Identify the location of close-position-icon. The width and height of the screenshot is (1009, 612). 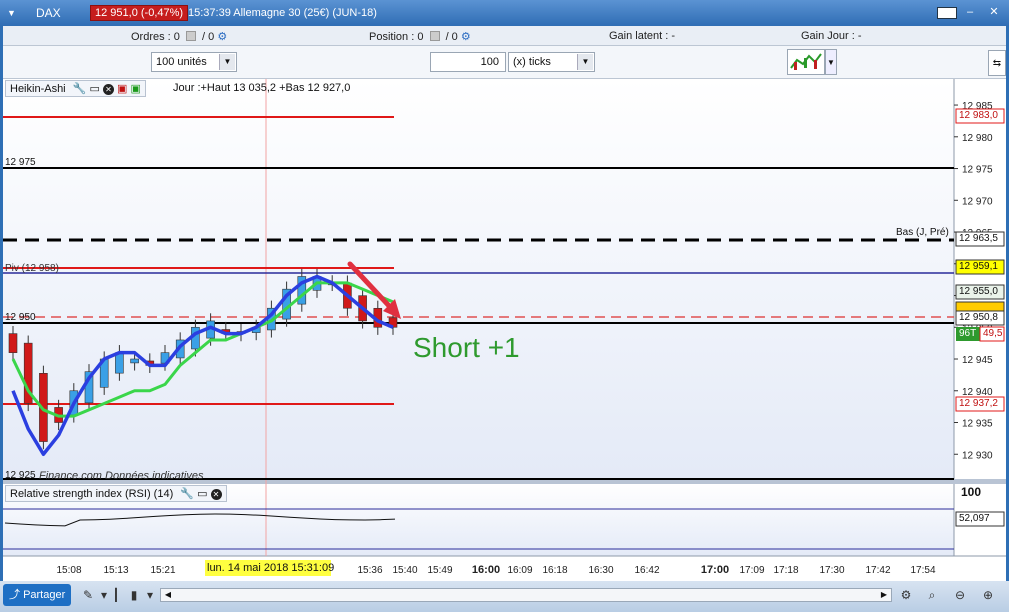
(434, 36).